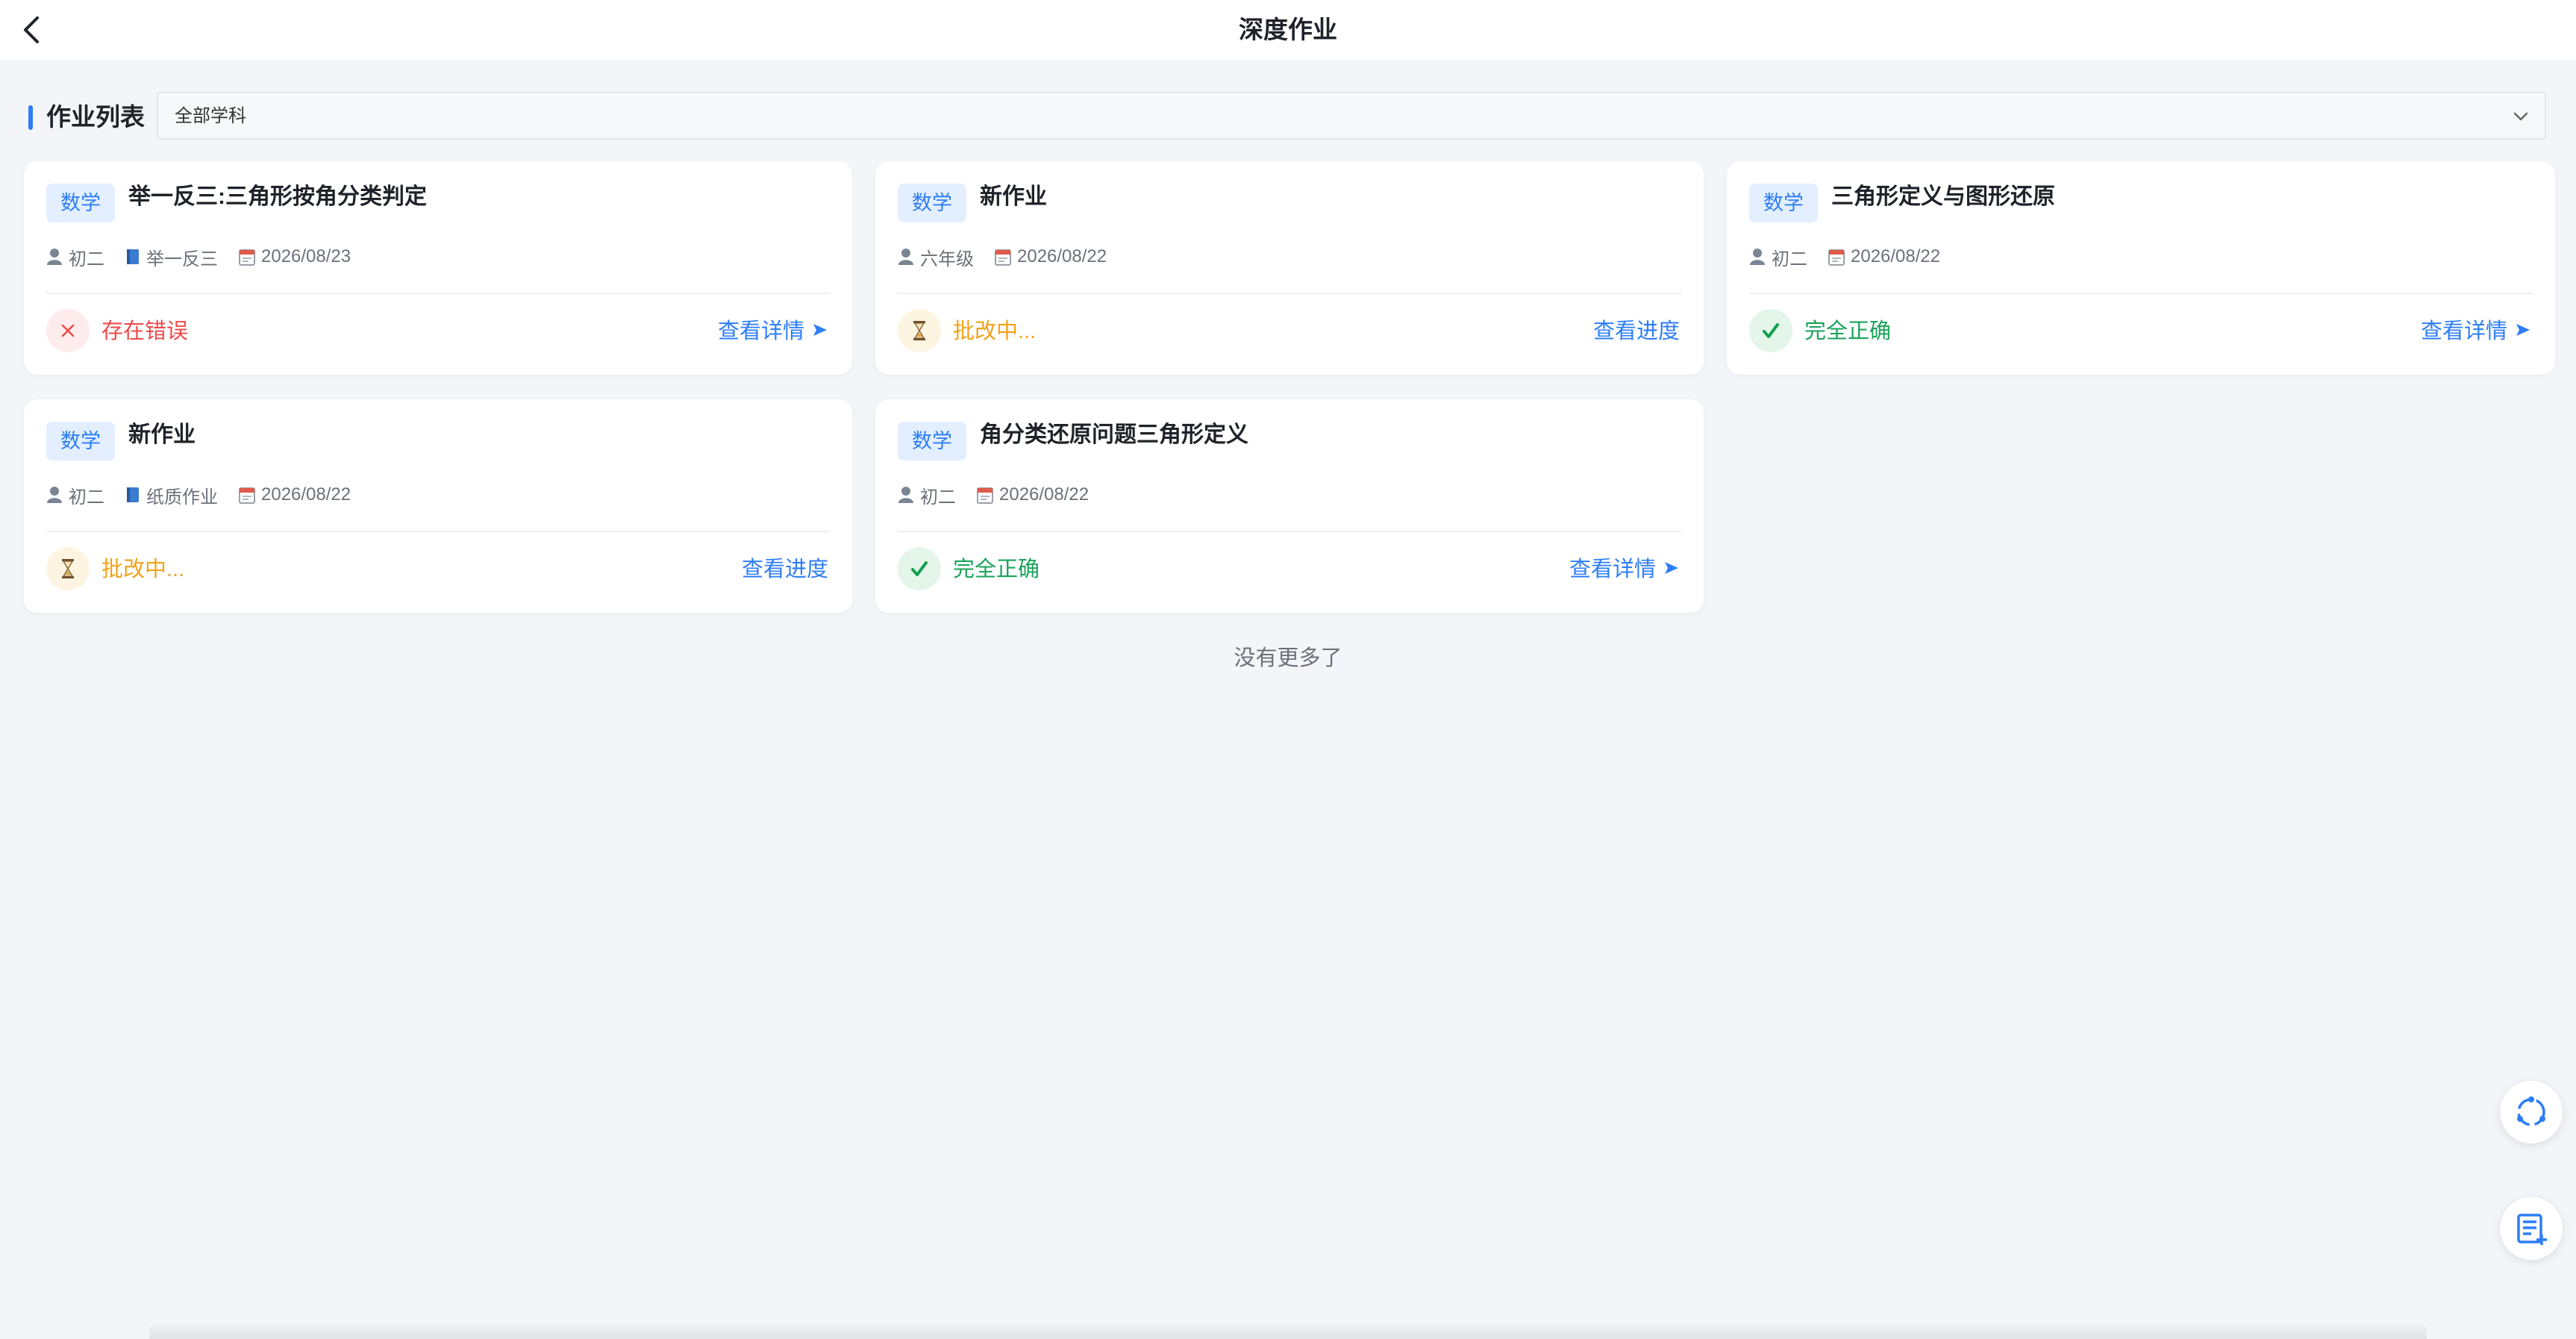 The image size is (2576, 1339). I want to click on book-label: 举一反三, so click(182, 259).